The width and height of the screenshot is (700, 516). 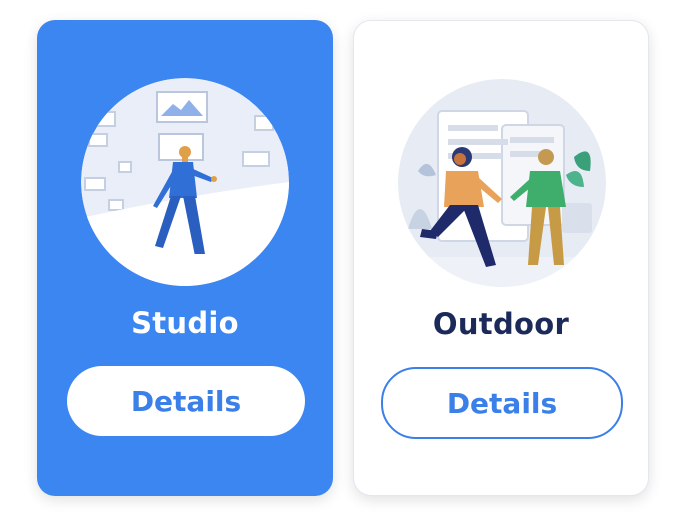 I want to click on studio-illustration-graphic, so click(x=185, y=182).